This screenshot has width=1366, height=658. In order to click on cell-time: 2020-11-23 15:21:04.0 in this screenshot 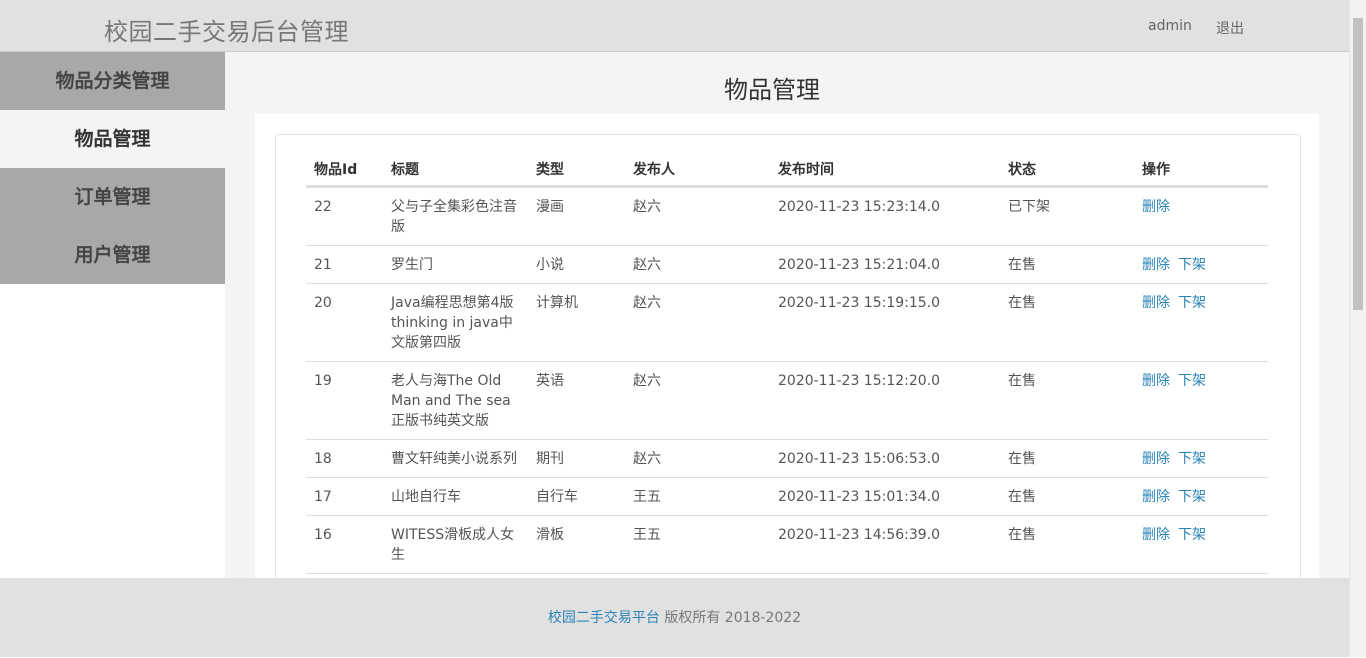, I will do `click(885, 264)`.